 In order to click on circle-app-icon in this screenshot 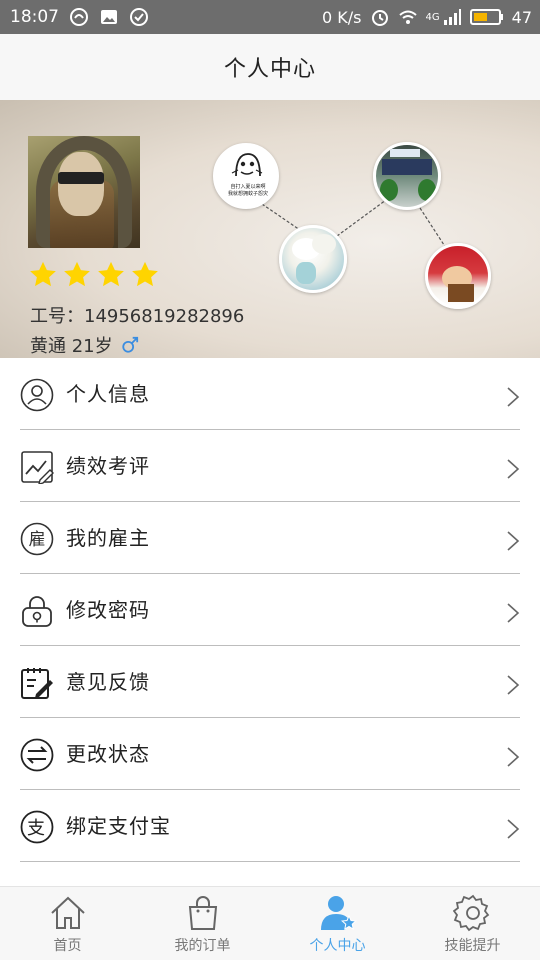, I will do `click(79, 17)`.